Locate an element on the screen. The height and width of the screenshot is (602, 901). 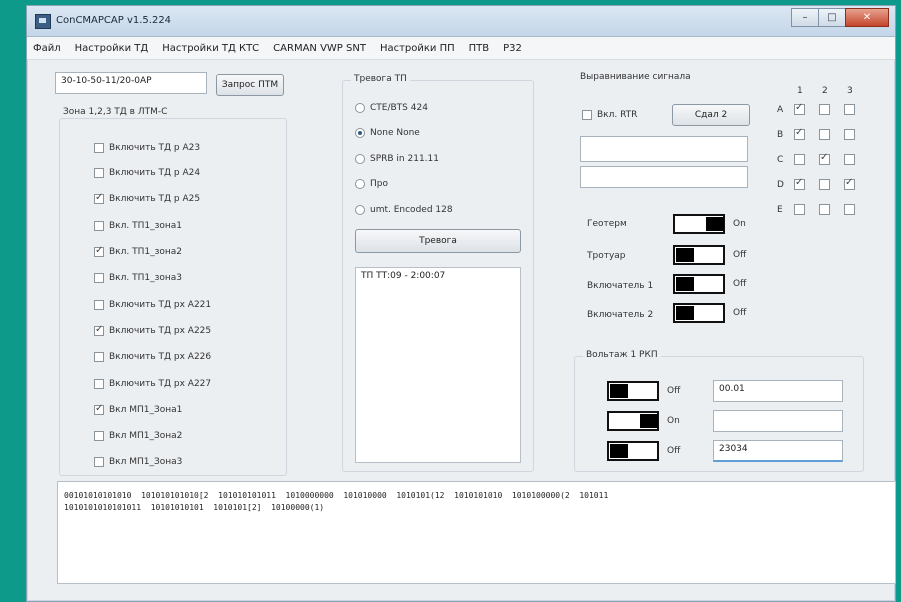
request-ptm-button: Запрос ПТМ is located at coordinates (250, 85).